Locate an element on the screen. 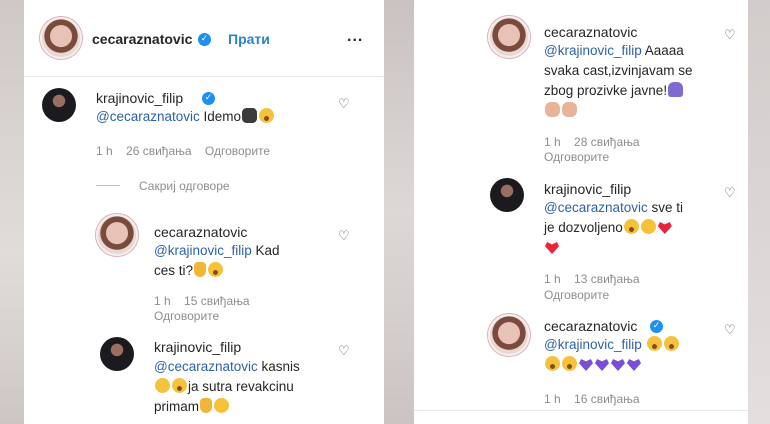  wink-kiss-emoji-icon is located at coordinates (648, 226).